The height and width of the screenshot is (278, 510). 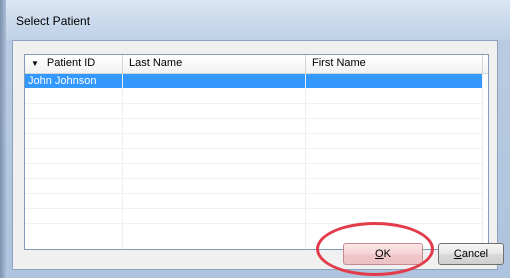 What do you see at coordinates (339, 63) in the screenshot?
I see `column-label: First Name` at bounding box center [339, 63].